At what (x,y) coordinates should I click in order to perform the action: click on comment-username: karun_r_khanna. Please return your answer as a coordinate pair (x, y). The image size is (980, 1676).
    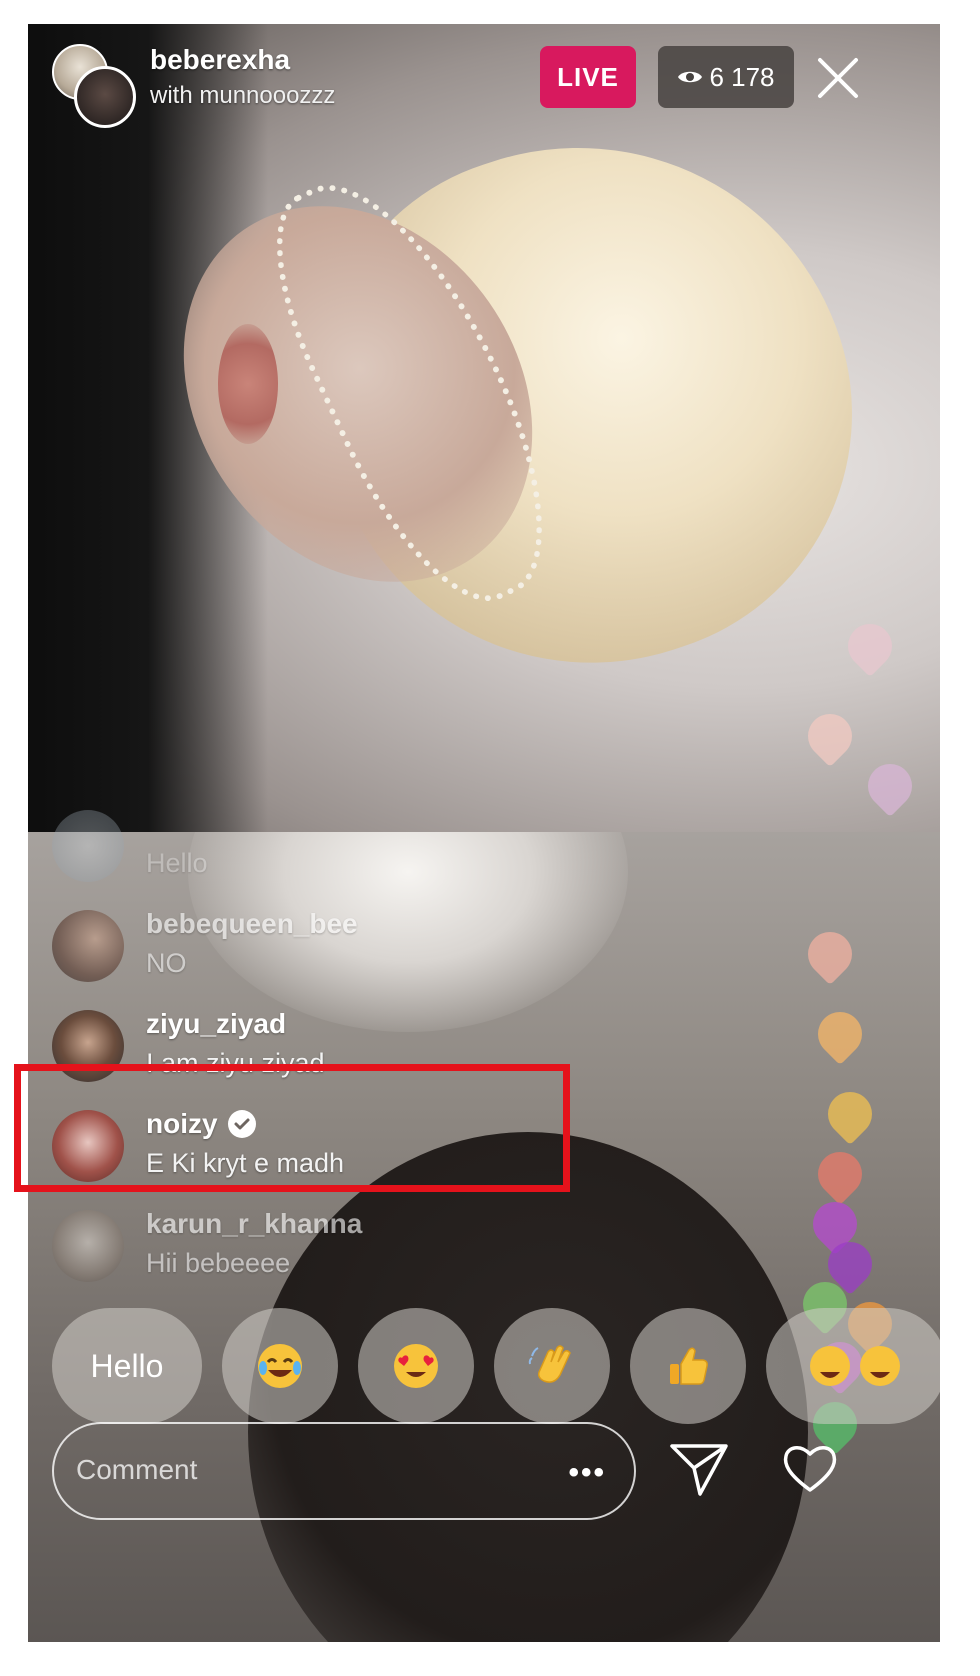
    Looking at the image, I should click on (254, 1224).